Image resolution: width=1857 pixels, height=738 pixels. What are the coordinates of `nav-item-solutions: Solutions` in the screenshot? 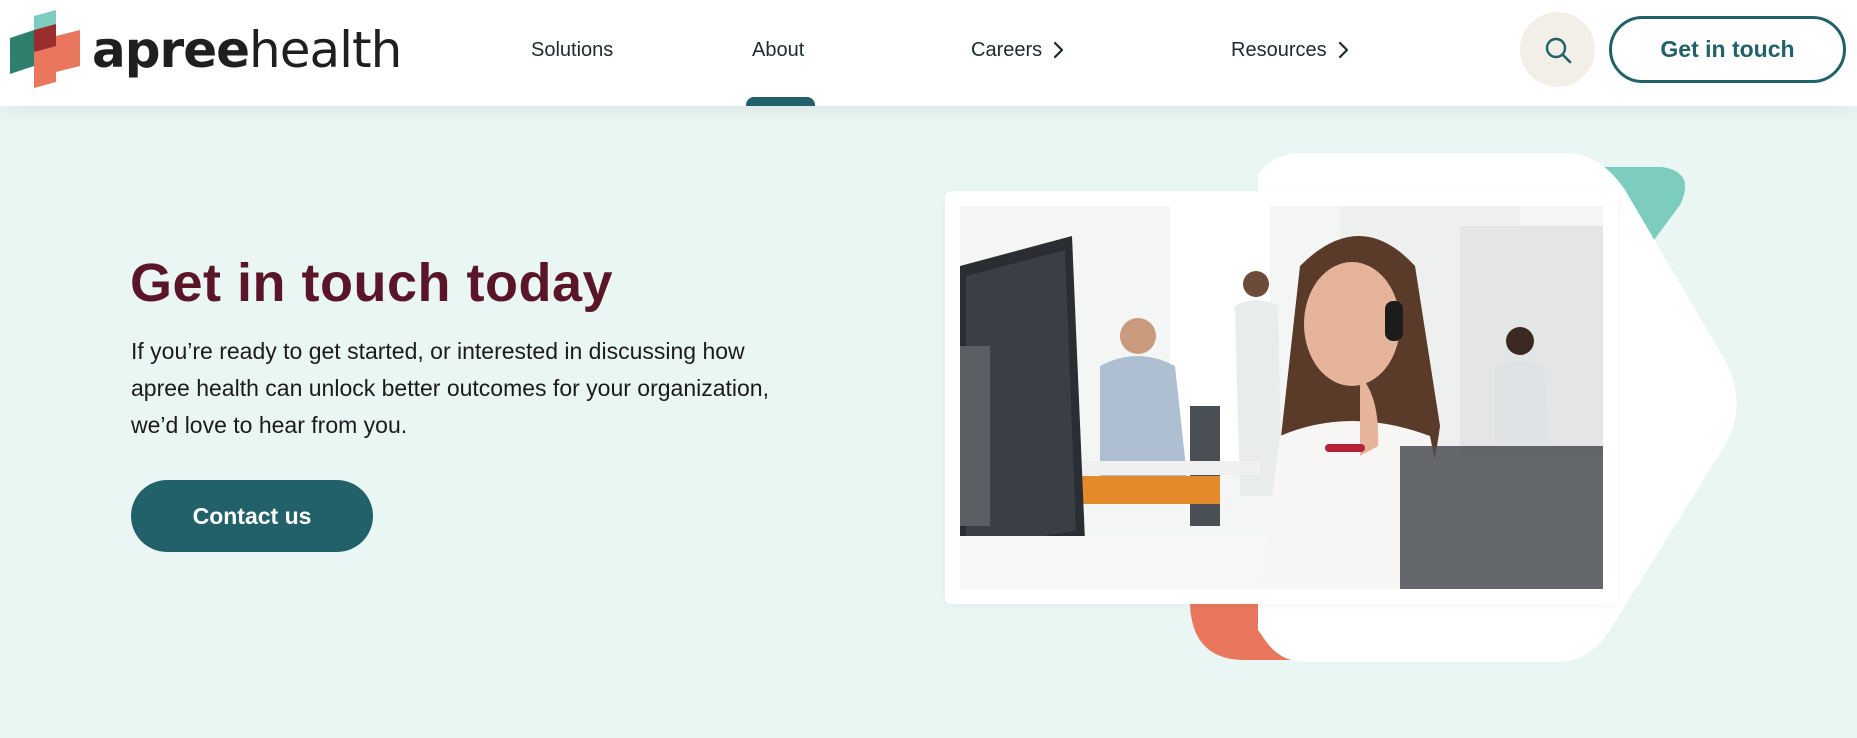 It's located at (572, 50).